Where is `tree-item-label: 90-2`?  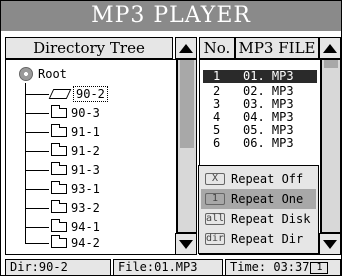 tree-item-label: 90-2 is located at coordinates (90, 94).